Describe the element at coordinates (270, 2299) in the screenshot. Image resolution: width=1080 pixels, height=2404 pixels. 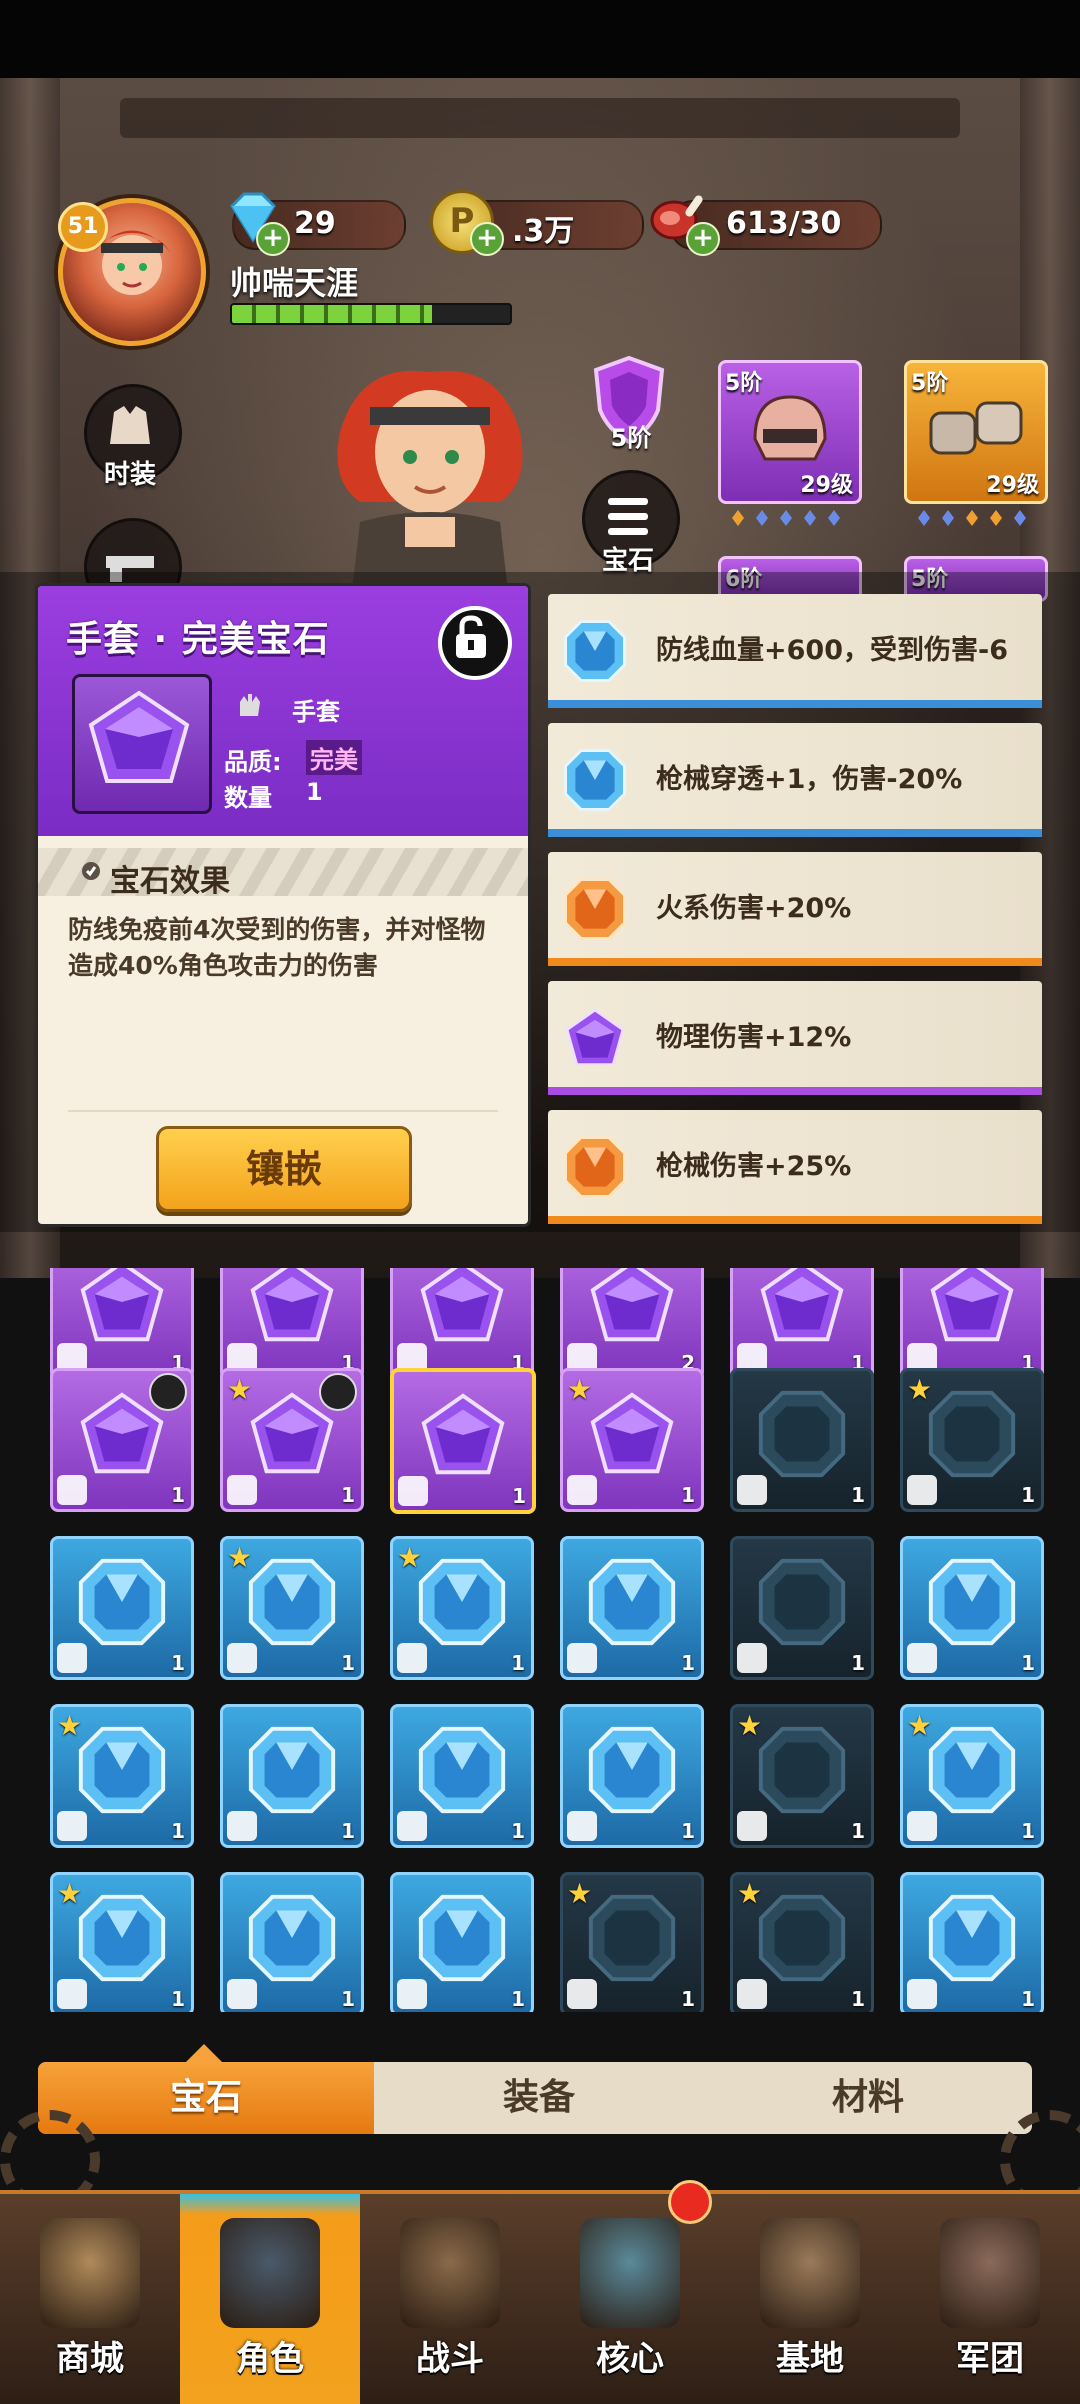
I see `nav-character: 角色` at that location.